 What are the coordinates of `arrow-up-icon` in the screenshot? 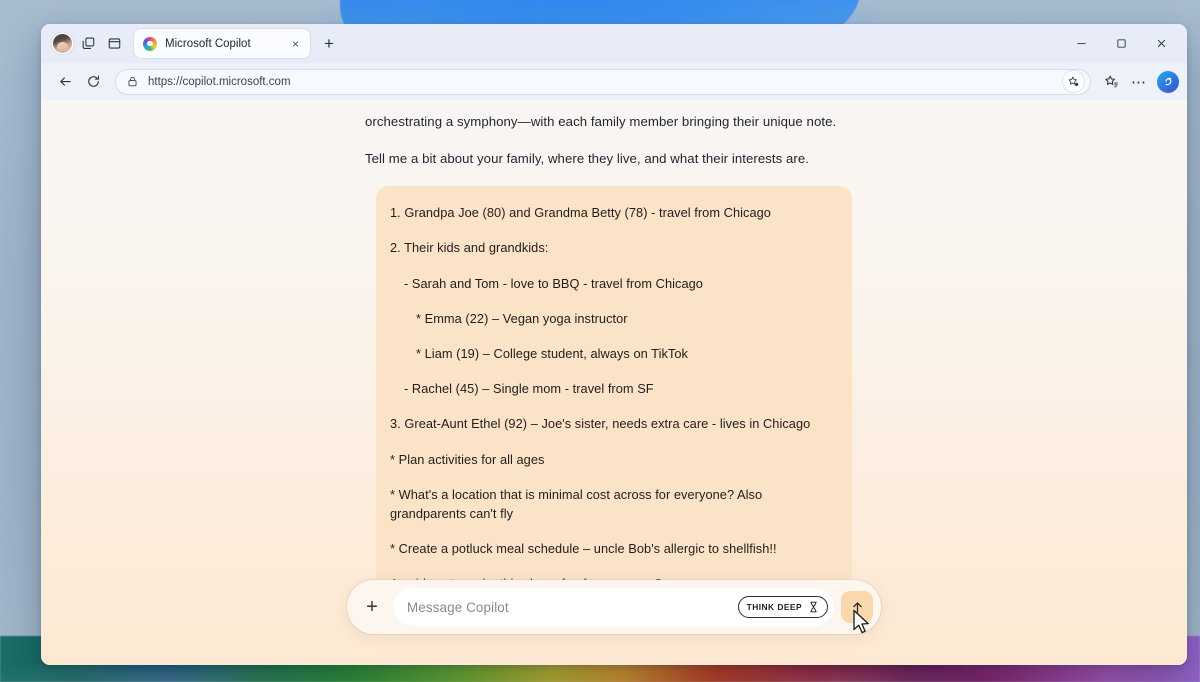 It's located at (857, 607).